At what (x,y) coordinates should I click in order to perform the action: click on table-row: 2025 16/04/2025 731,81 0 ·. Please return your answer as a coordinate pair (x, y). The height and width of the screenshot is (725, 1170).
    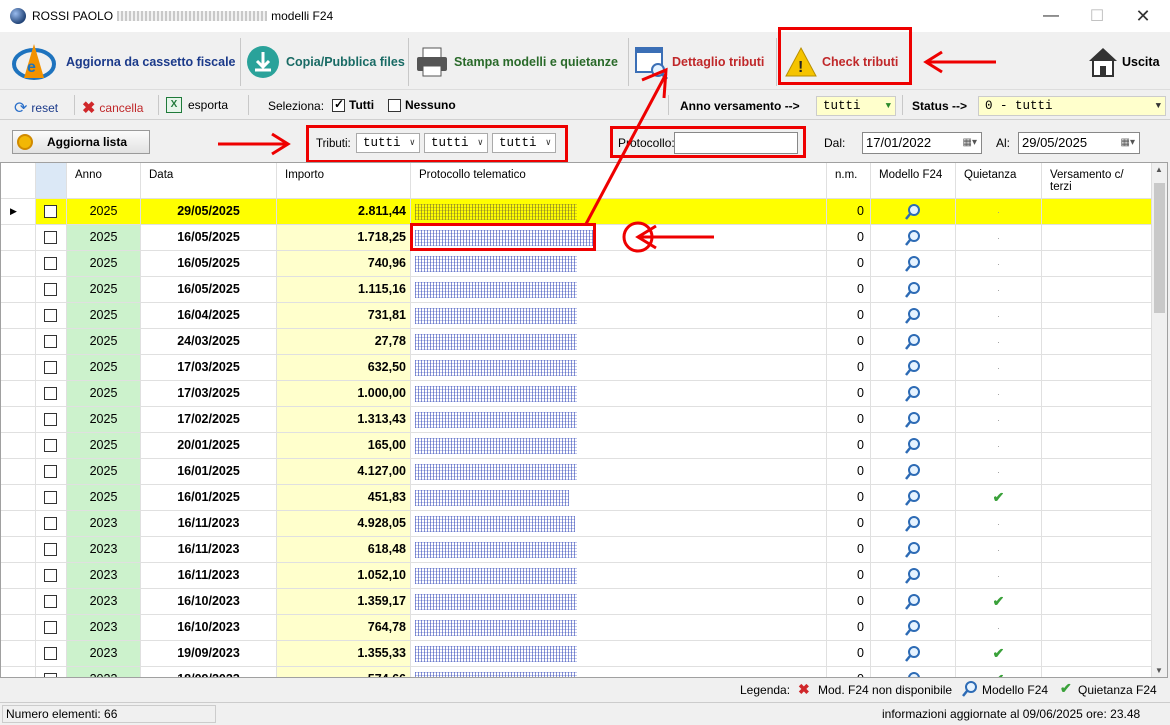
    Looking at the image, I should click on (577, 316).